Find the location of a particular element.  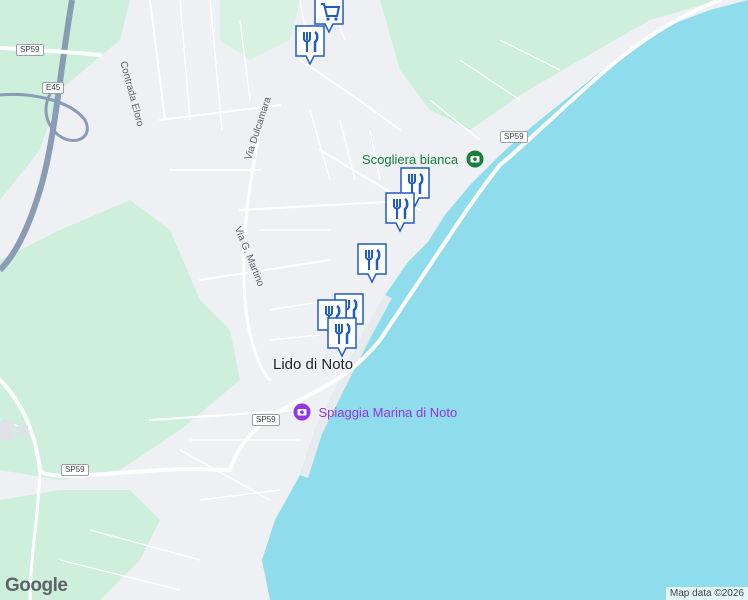

camera-icon is located at coordinates (475, 159).